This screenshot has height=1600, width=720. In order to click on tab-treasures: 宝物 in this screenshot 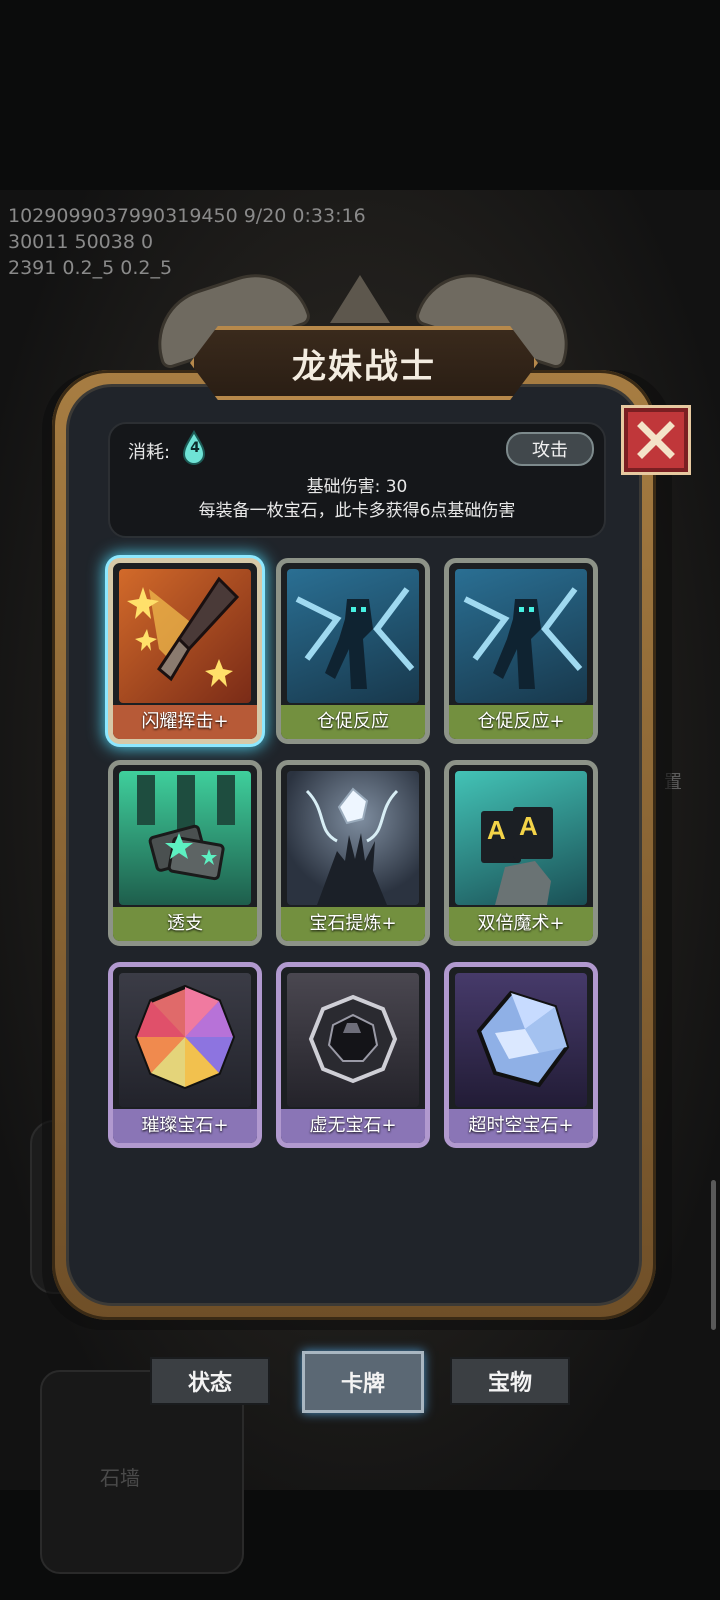, I will do `click(510, 1381)`.